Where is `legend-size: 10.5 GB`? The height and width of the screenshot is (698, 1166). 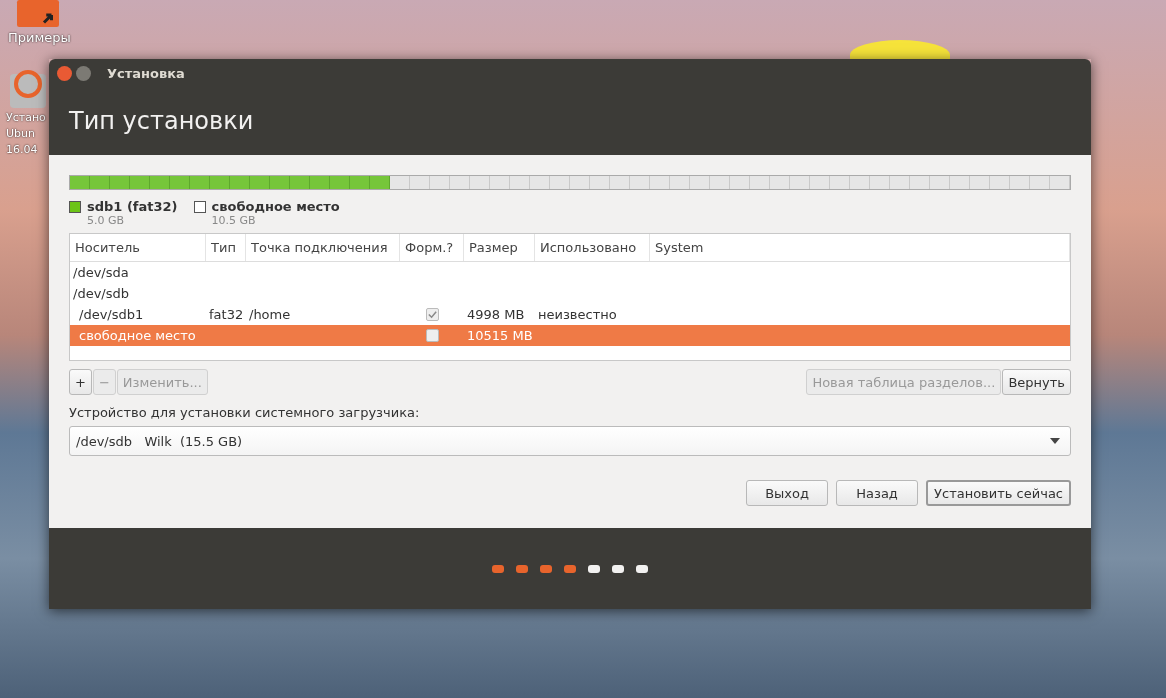 legend-size: 10.5 GB is located at coordinates (234, 220).